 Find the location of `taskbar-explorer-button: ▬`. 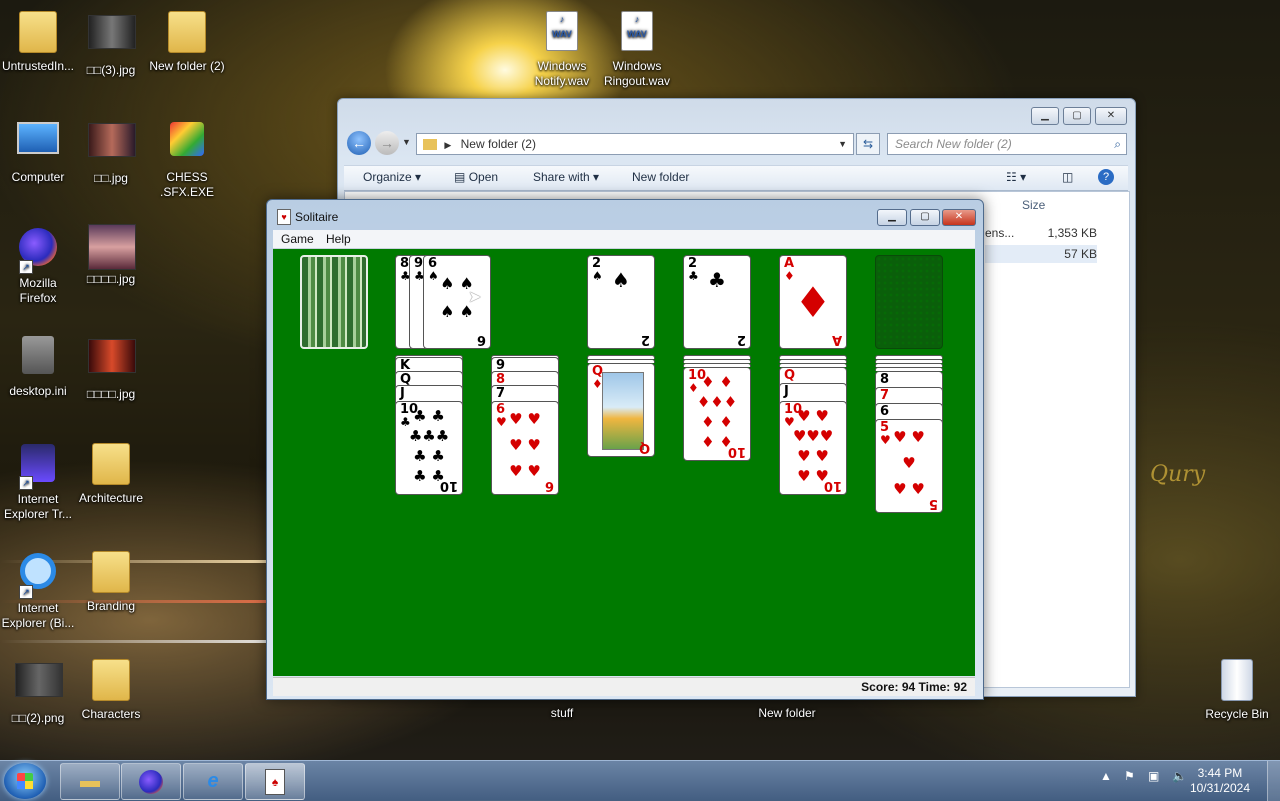

taskbar-explorer-button: ▬ is located at coordinates (90, 781).